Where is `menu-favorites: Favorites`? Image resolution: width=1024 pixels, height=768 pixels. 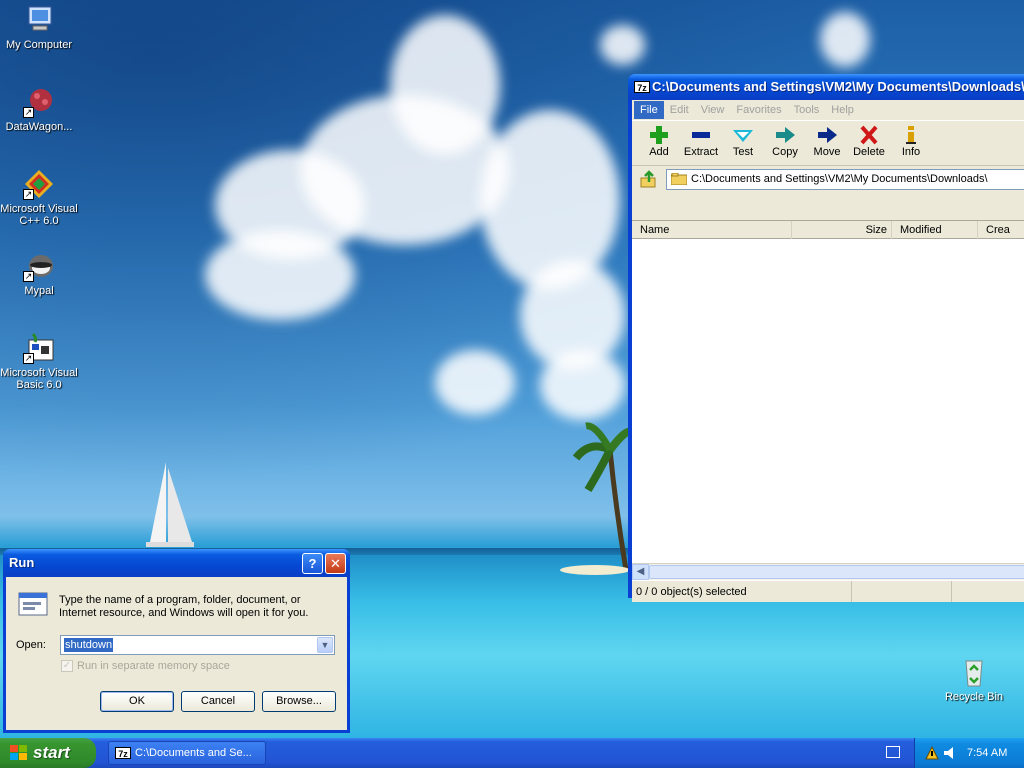 menu-favorites: Favorites is located at coordinates (758, 110).